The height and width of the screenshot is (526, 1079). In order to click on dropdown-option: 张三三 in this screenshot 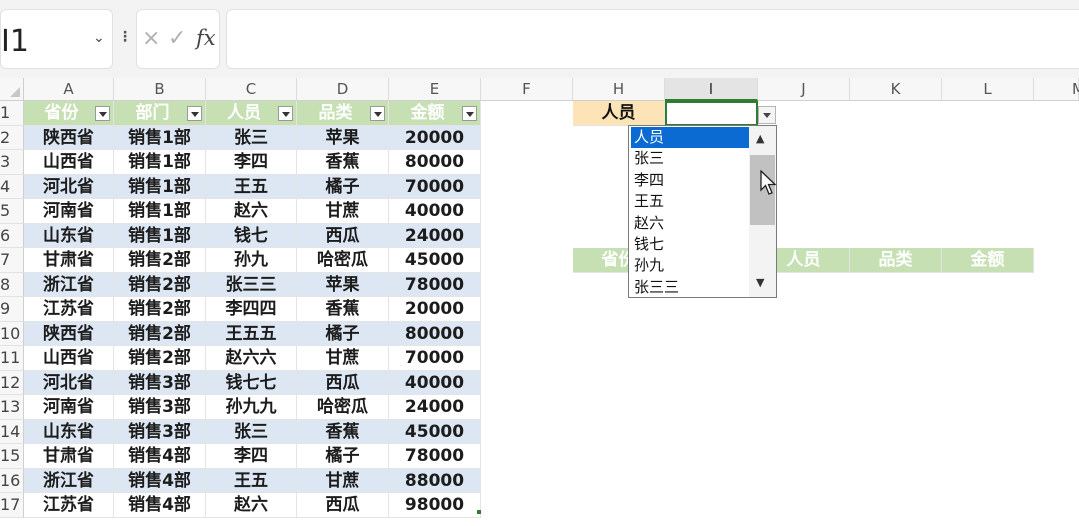, I will do `click(690, 287)`.